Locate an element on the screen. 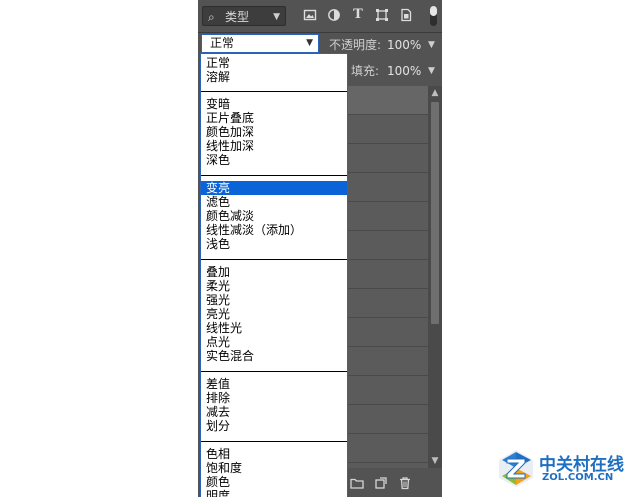 The width and height of the screenshot is (640, 497). blend-group-normal: 正常 溶解 is located at coordinates (274, 70).